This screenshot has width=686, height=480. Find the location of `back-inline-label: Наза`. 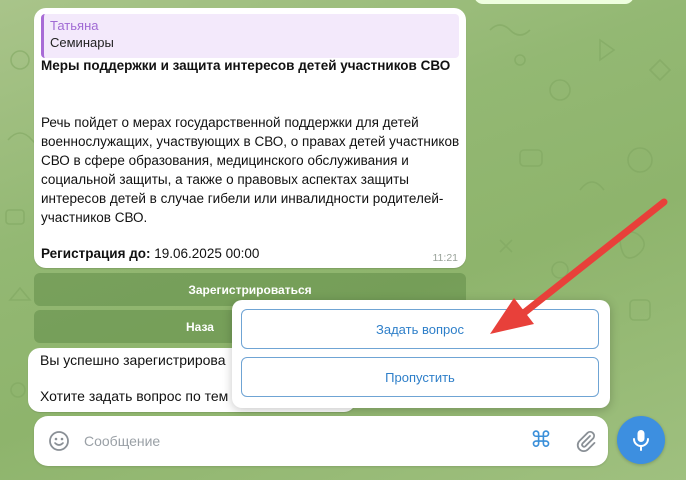

back-inline-label: Наза is located at coordinates (200, 326).